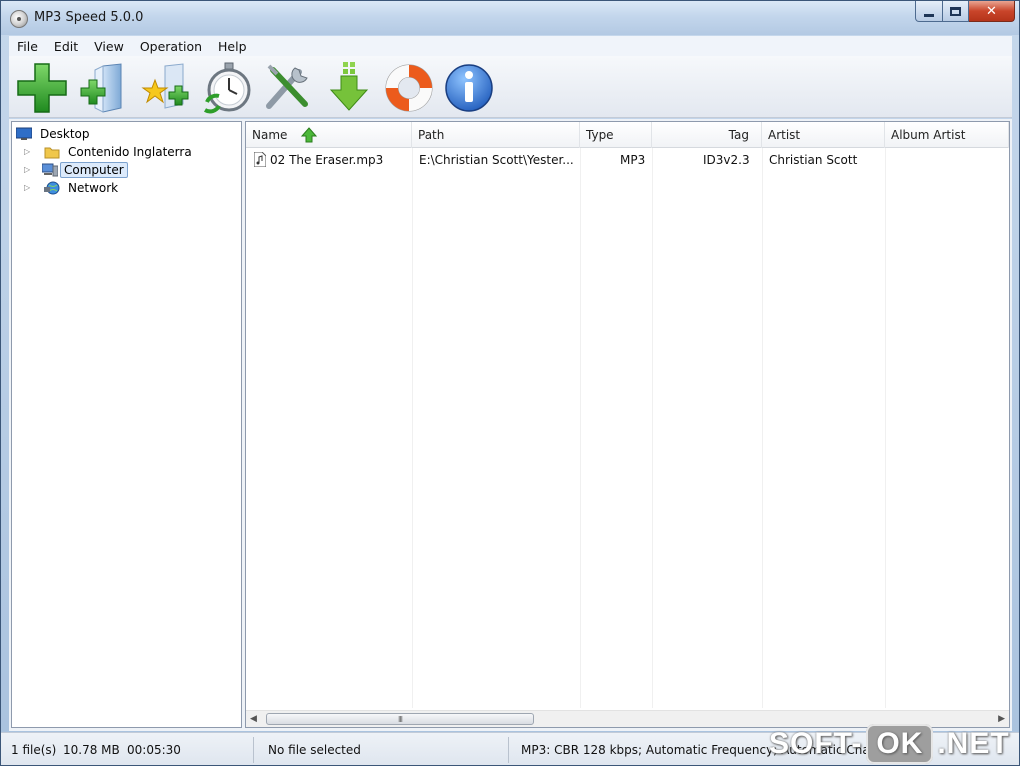 The image size is (1020, 766). I want to click on column-header-artist: Artist, so click(823, 135).